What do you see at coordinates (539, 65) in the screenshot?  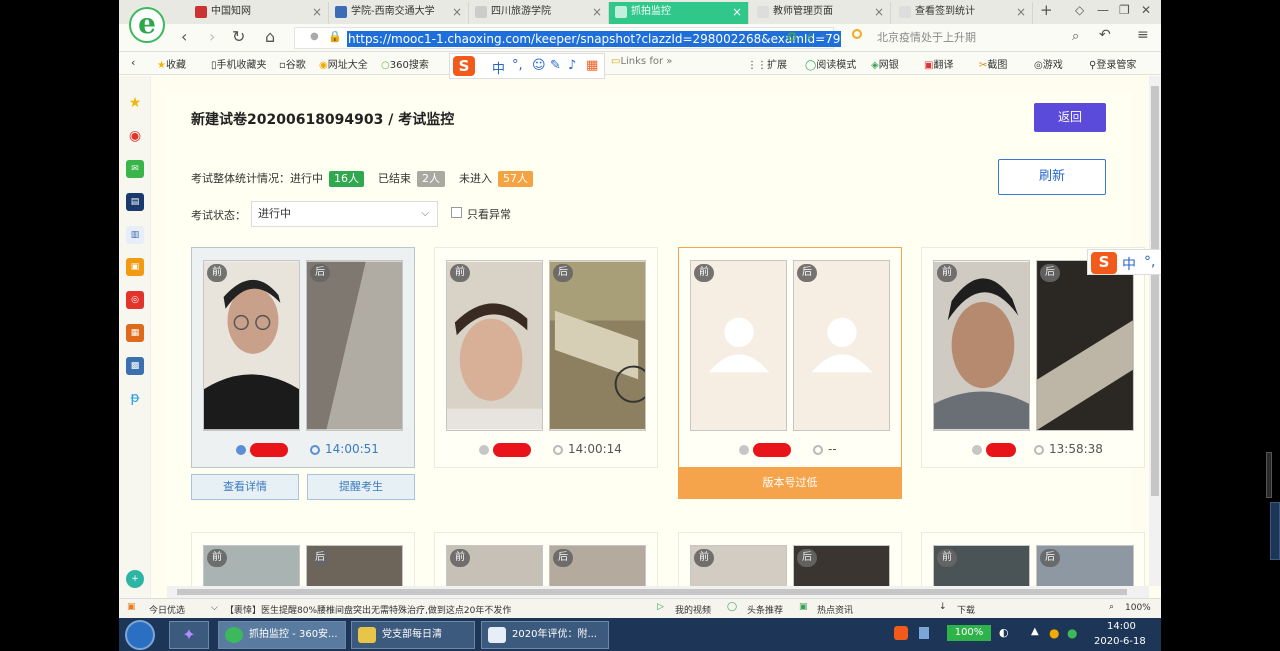 I see `emoji-icon: ☺` at bounding box center [539, 65].